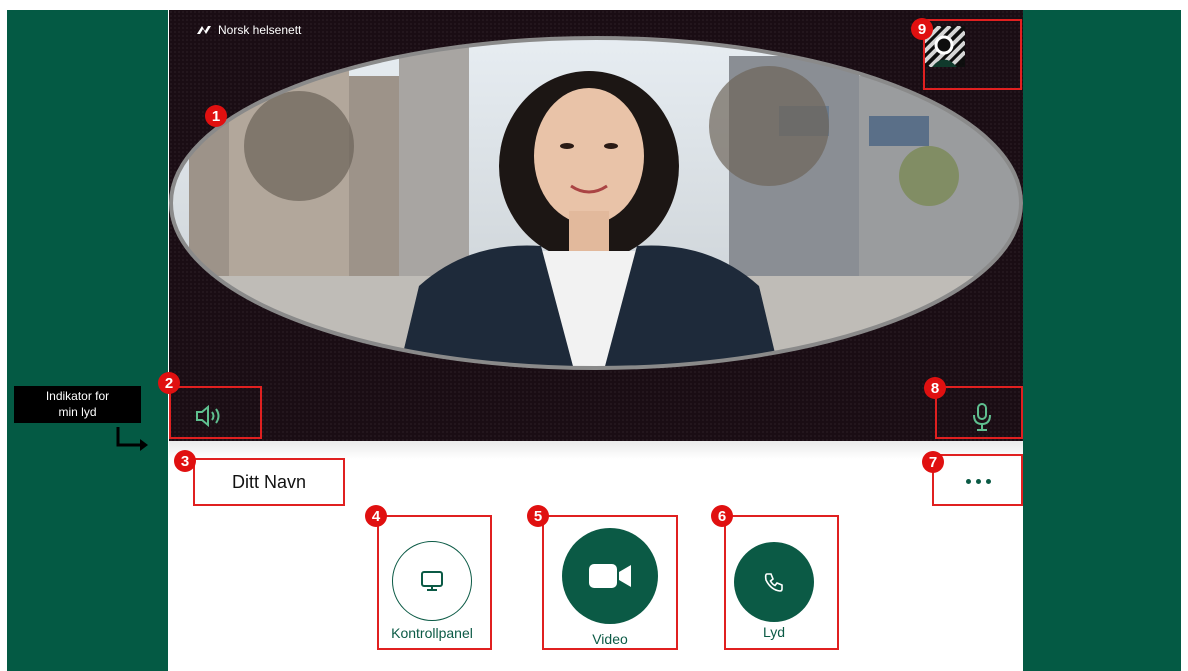 This screenshot has height=671, width=1188. What do you see at coordinates (169, 383) in the screenshot?
I see `marker-2: 2` at bounding box center [169, 383].